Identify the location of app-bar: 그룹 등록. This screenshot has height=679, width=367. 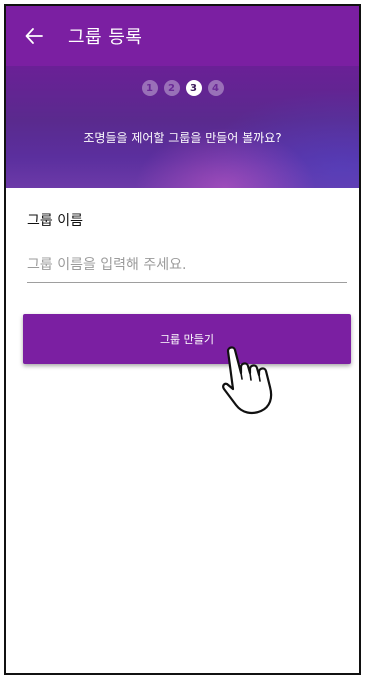
(182, 36).